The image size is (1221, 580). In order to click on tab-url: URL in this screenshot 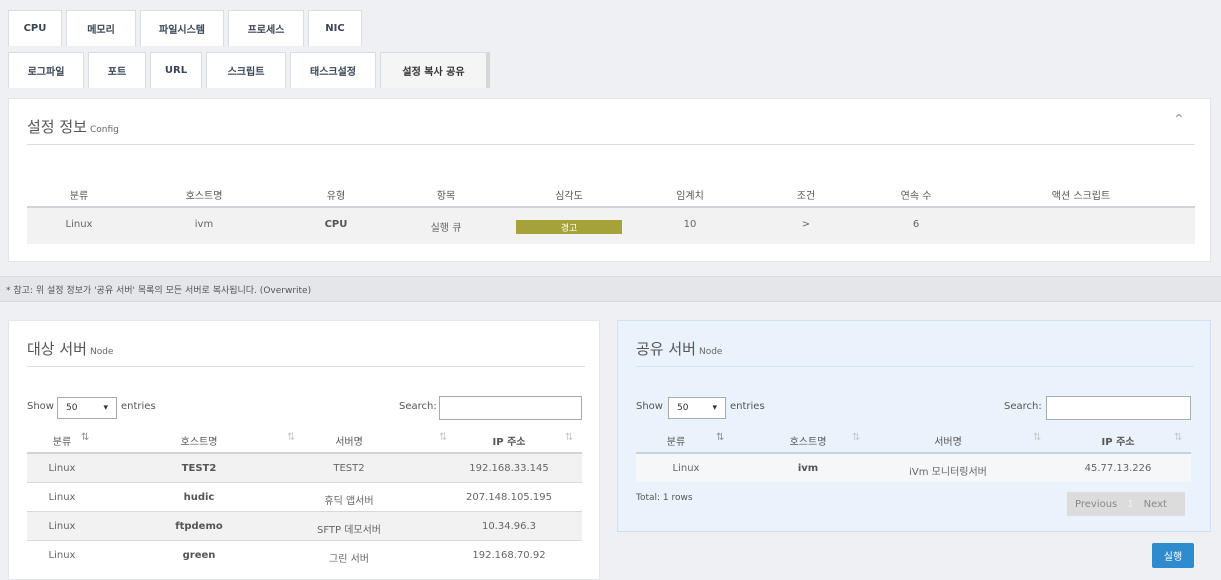, I will do `click(176, 70)`.